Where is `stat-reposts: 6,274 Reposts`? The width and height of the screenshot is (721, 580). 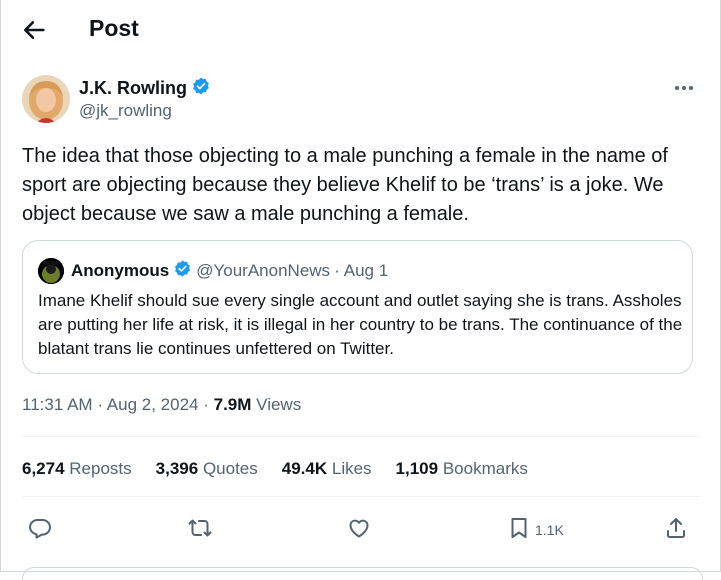
stat-reposts: 6,274 Reposts is located at coordinates (77, 469).